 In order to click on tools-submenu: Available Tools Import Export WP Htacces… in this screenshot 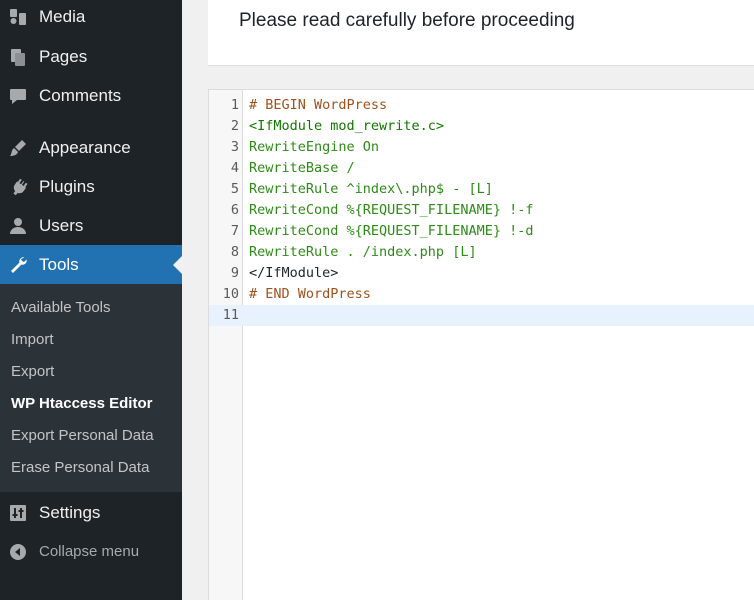, I will do `click(91, 388)`.